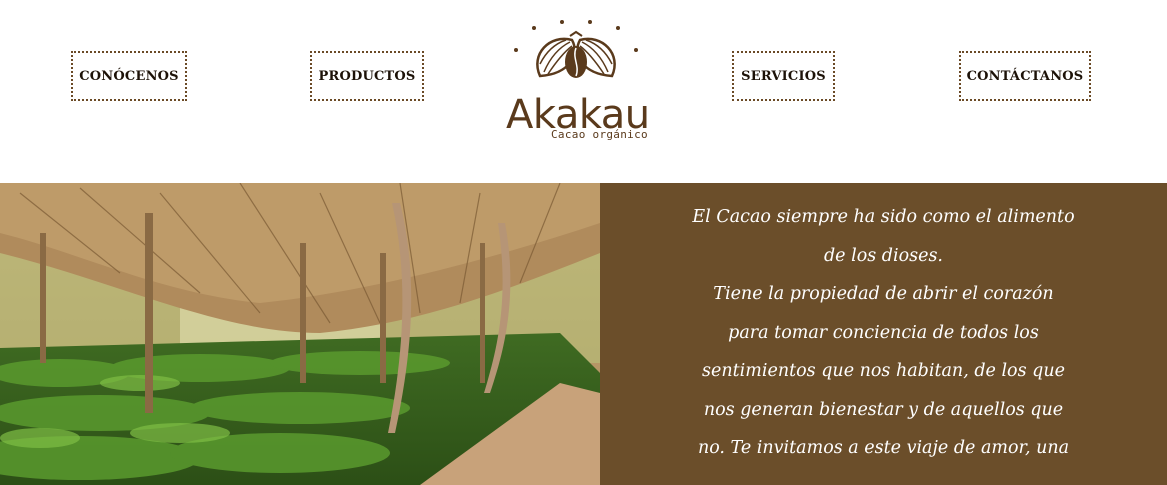  What do you see at coordinates (883, 371) in the screenshot?
I see `quote-line: sentimientos que nos habitan, de los que` at bounding box center [883, 371].